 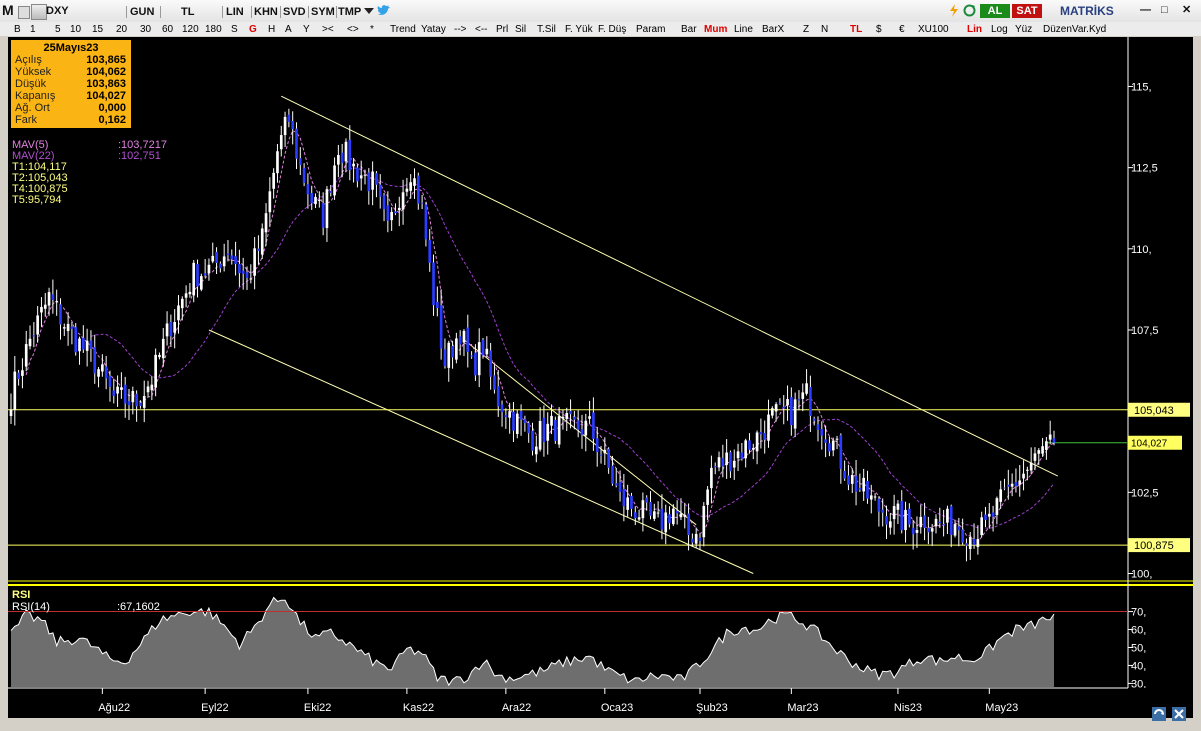 What do you see at coordinates (460, 29) in the screenshot?
I see `toolbar-button-20: -->` at bounding box center [460, 29].